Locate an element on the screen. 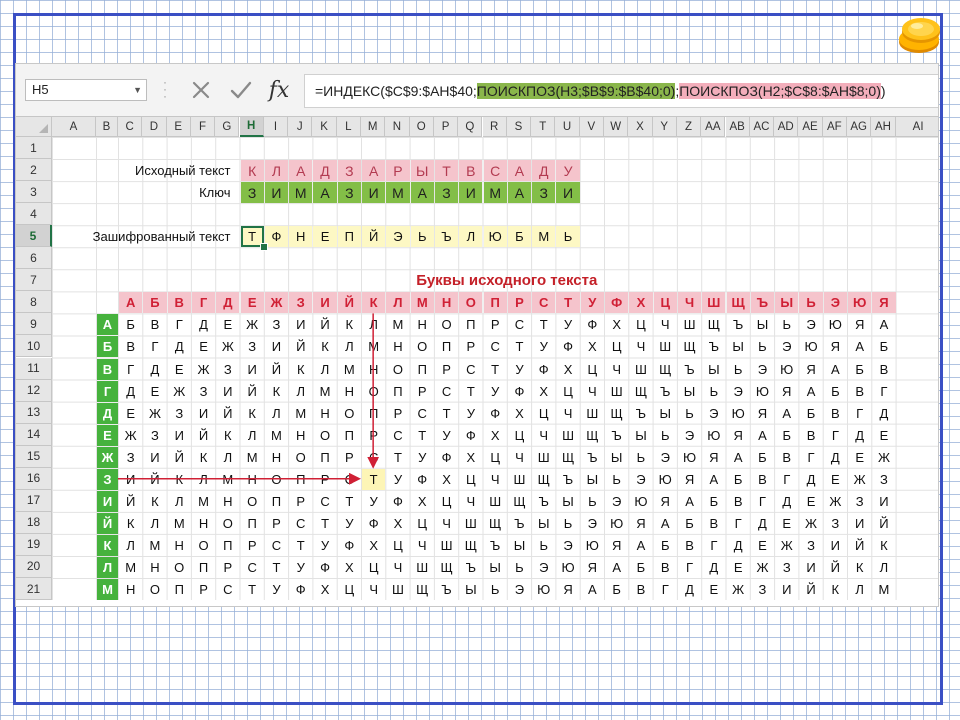 Image resolution: width=960 pixels, height=720 pixels. select-all-button is located at coordinates (34, 127).